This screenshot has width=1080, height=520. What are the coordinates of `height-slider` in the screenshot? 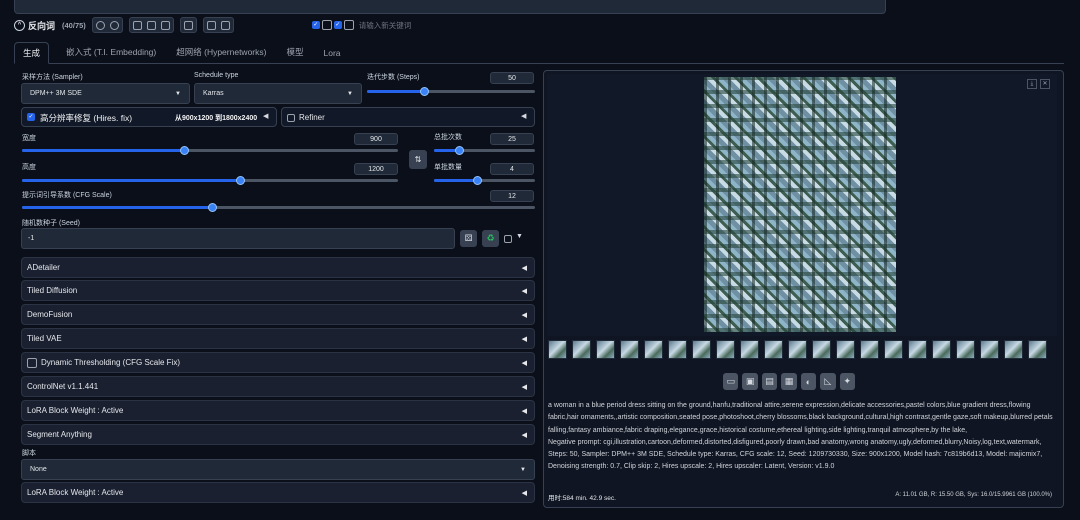 It's located at (210, 180).